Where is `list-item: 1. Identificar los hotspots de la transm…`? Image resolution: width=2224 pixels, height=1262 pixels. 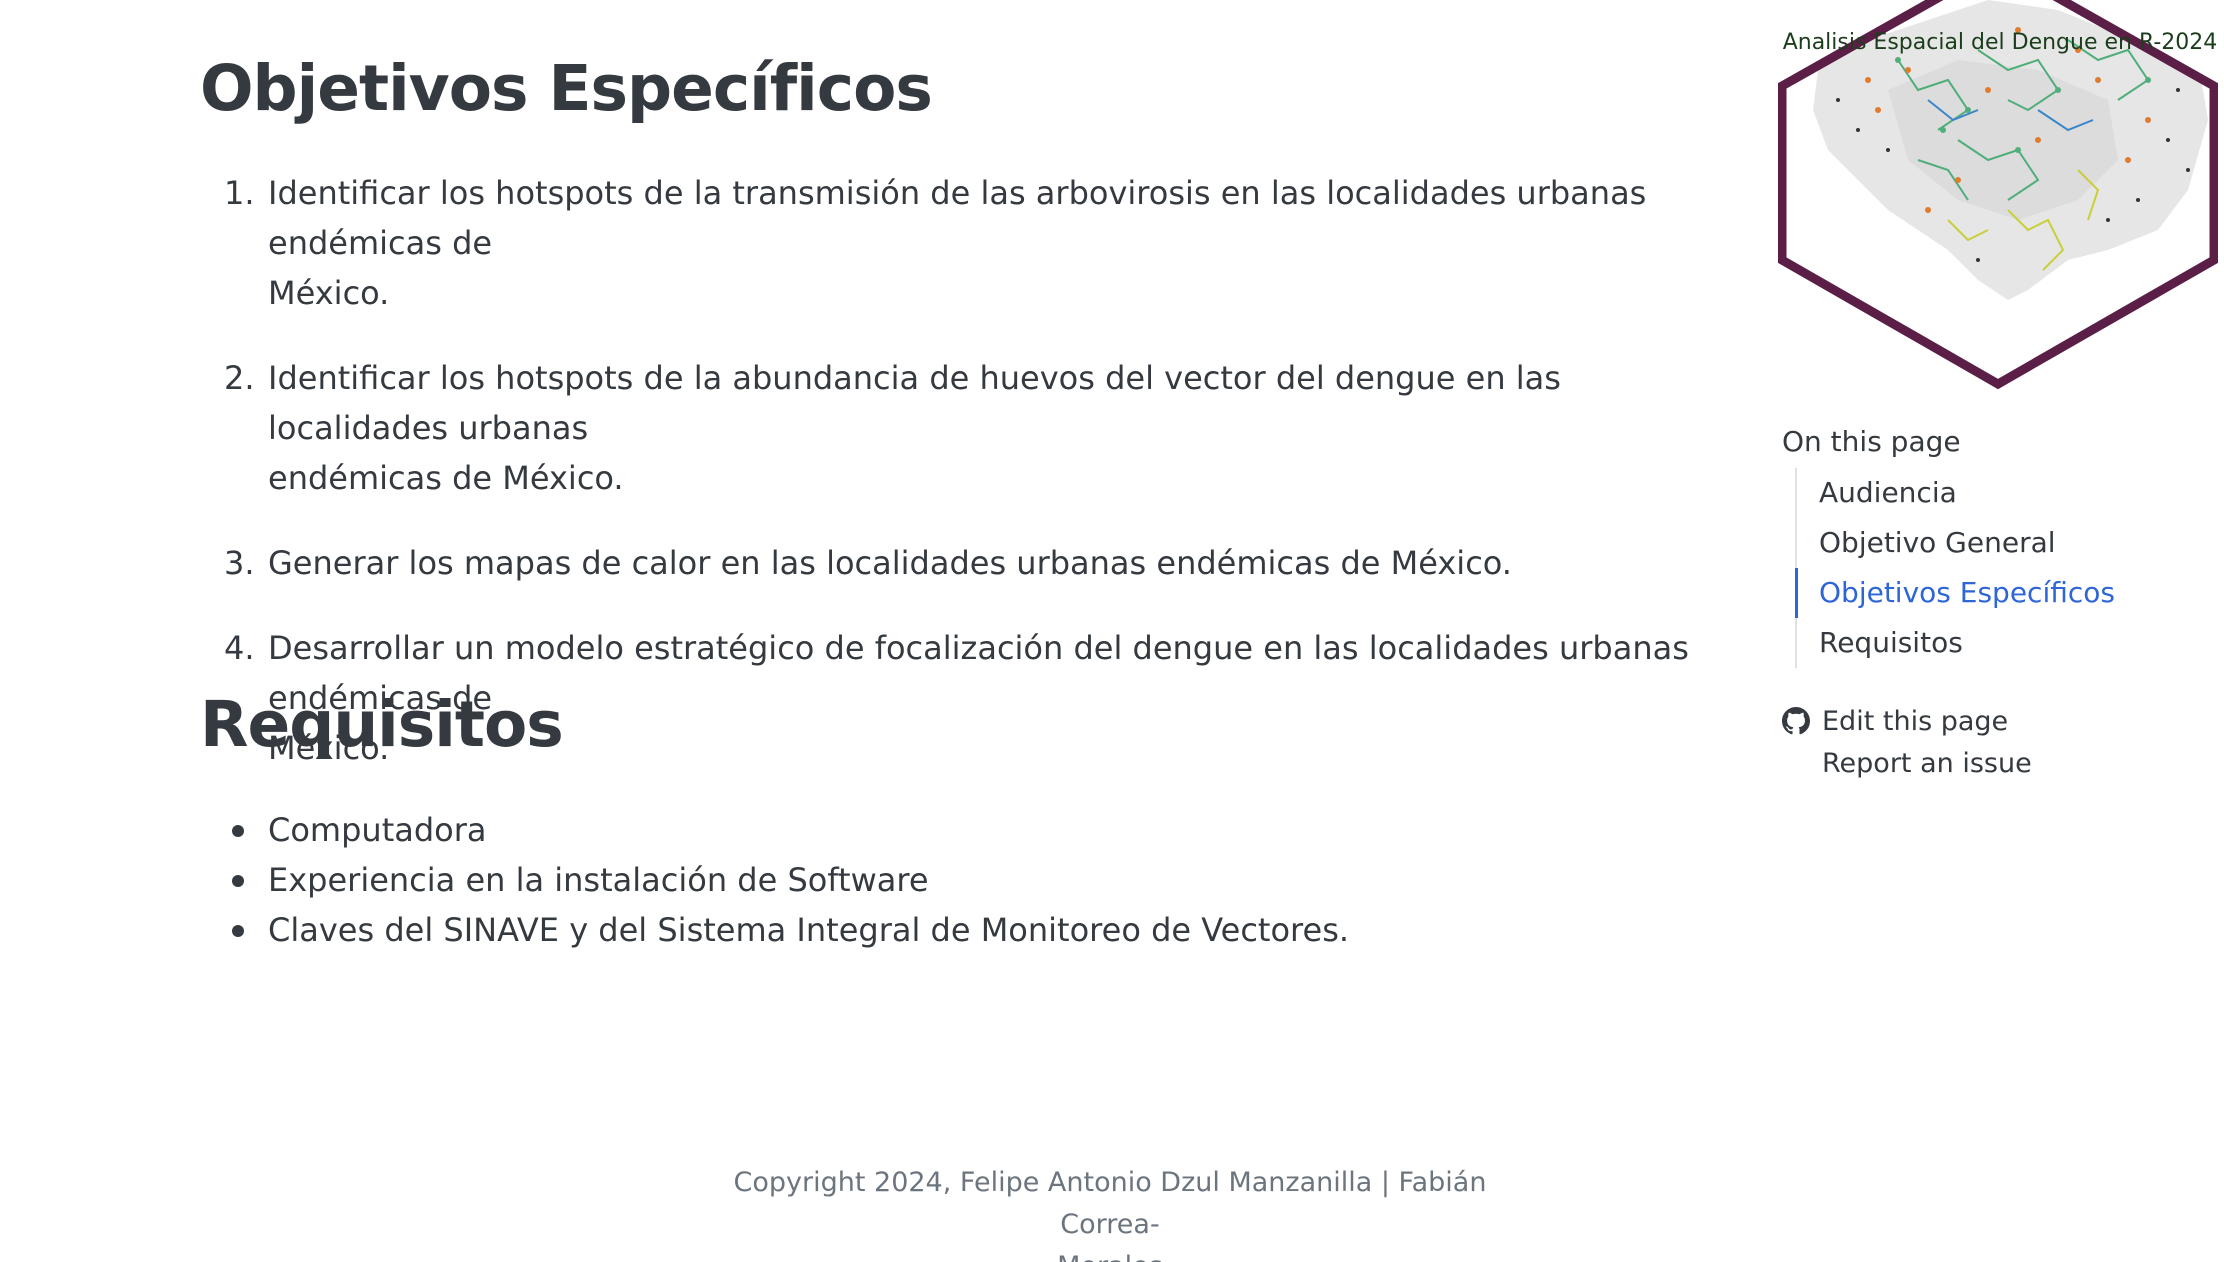
list-item: 1. Identificar los hotspots de la transm… is located at coordinates (970, 243).